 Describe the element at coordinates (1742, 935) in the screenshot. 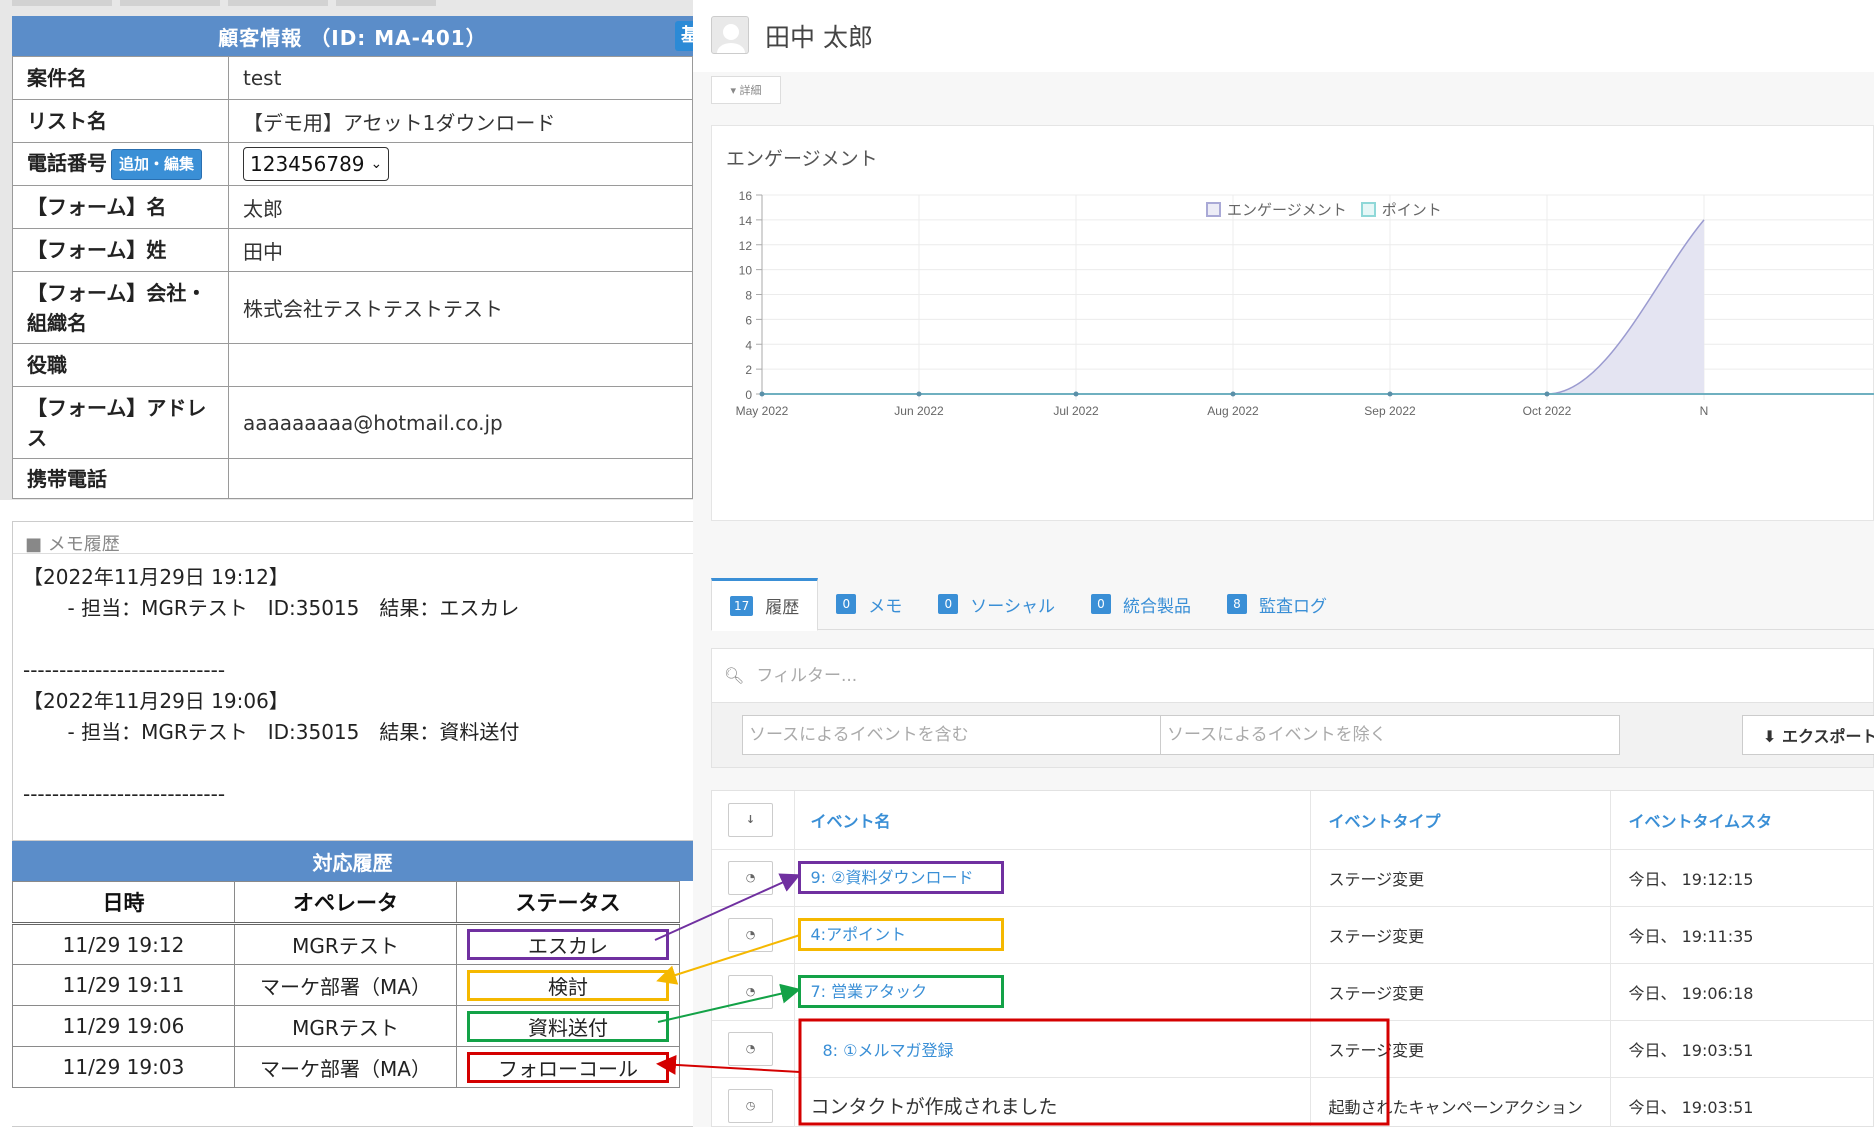

I see `event-time: 今日、 19:11:35` at that location.